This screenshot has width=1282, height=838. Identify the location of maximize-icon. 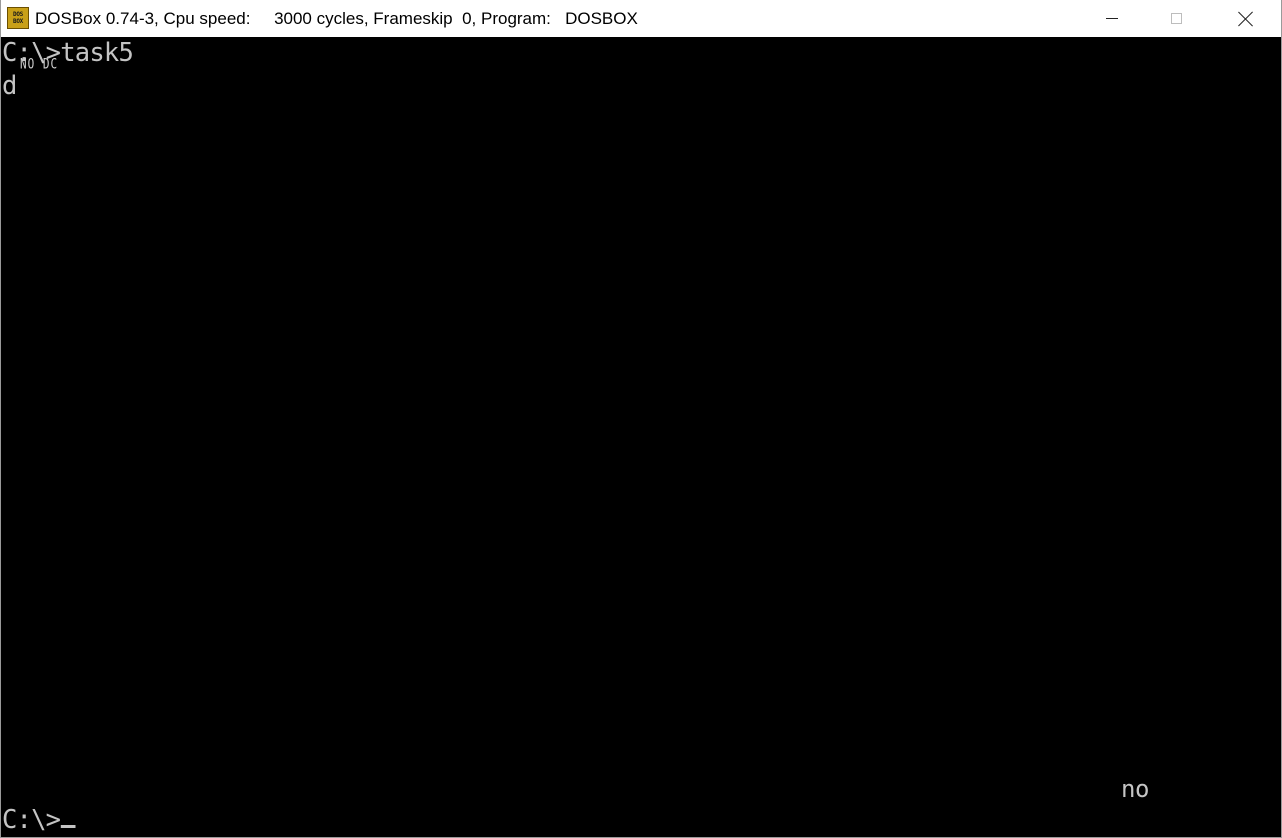
(1176, 18).